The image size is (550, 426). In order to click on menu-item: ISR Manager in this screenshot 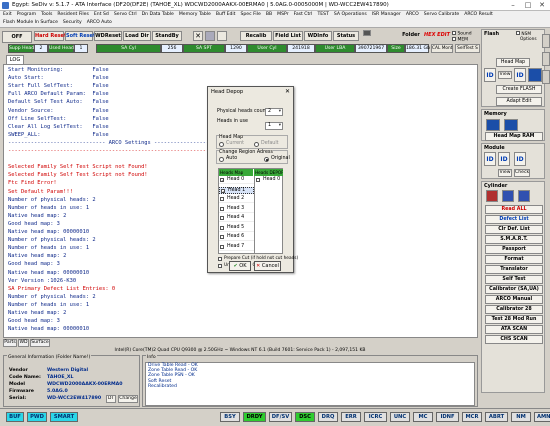, I will do `click(386, 14)`.